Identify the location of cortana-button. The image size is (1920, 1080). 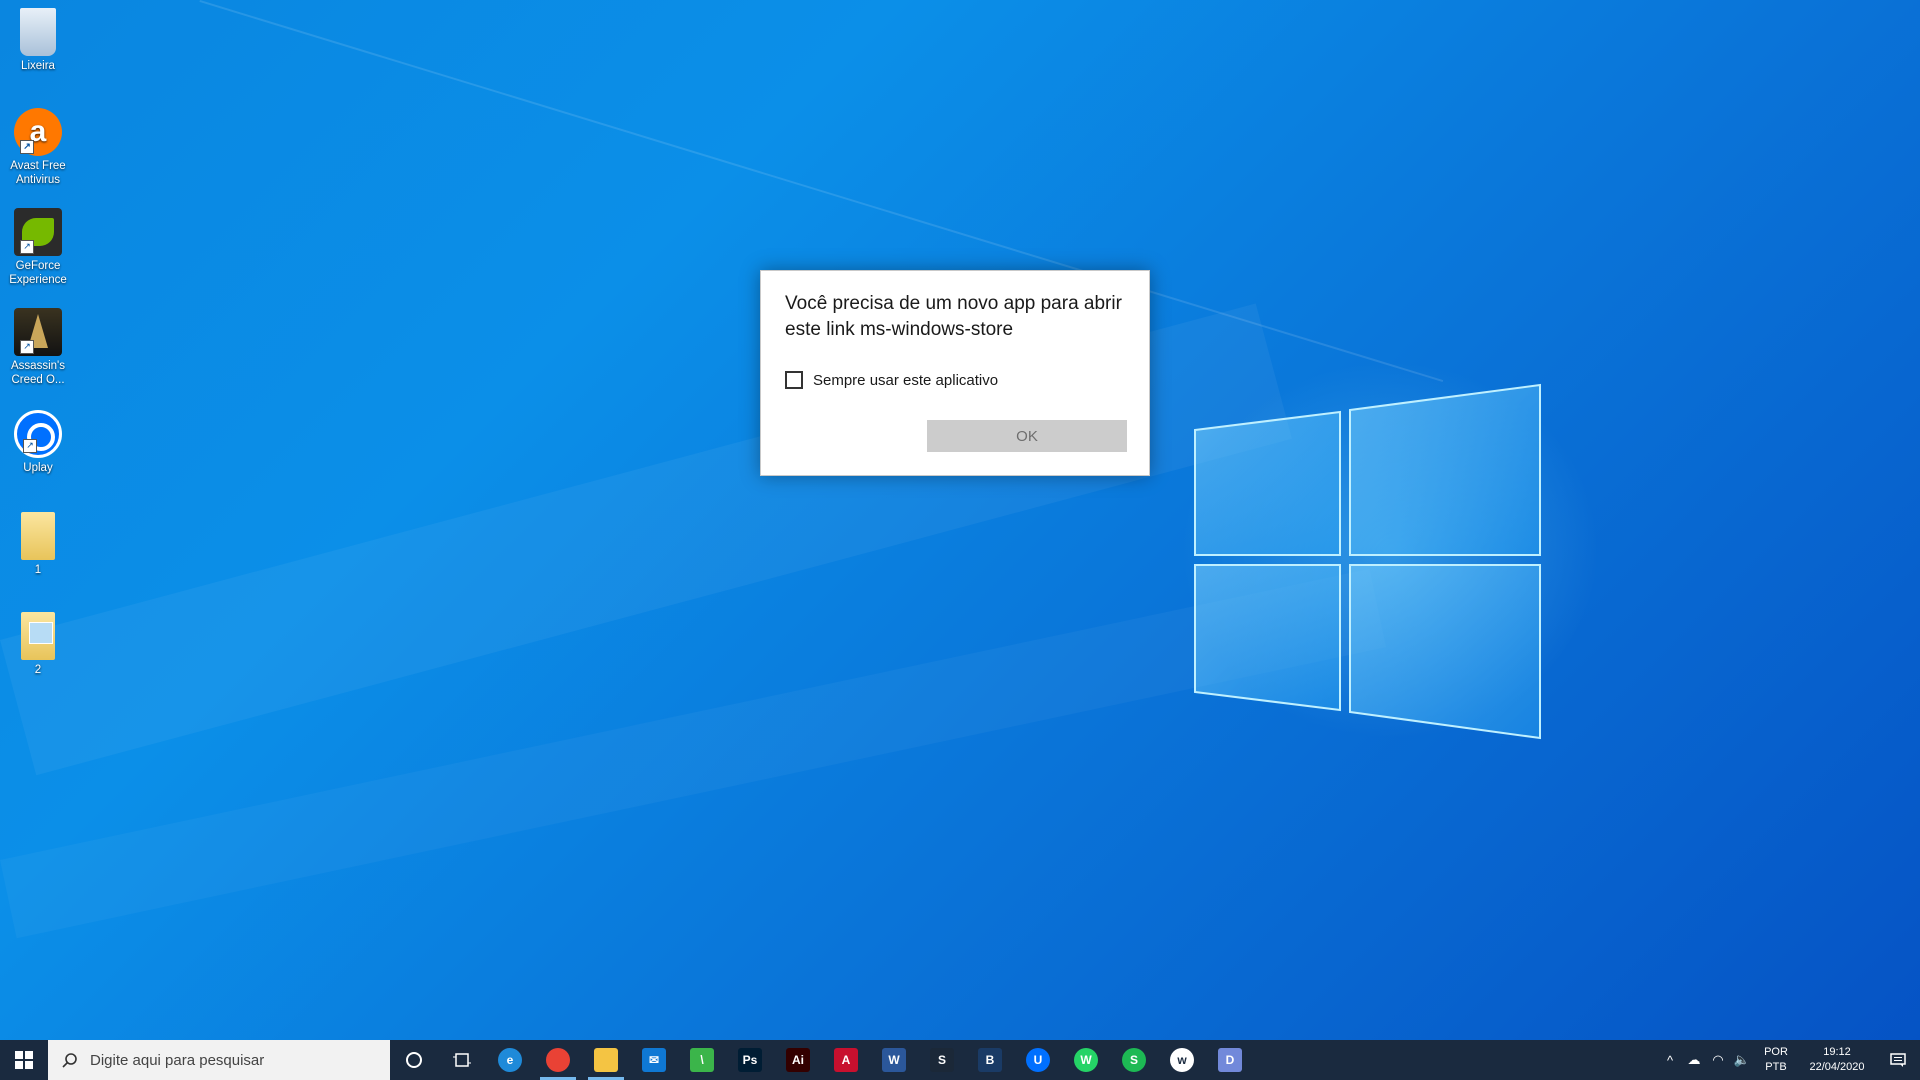
(414, 1060).